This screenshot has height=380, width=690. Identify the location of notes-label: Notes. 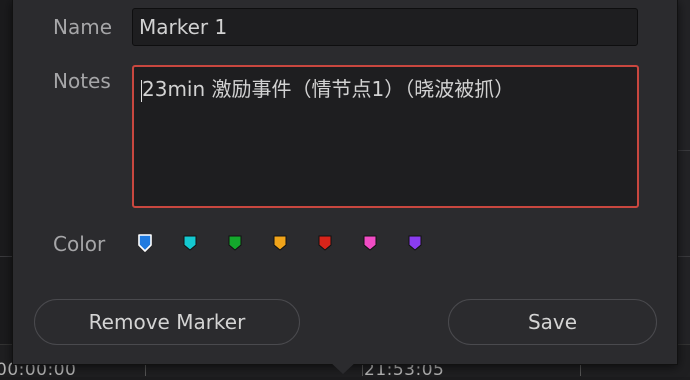
(82, 81).